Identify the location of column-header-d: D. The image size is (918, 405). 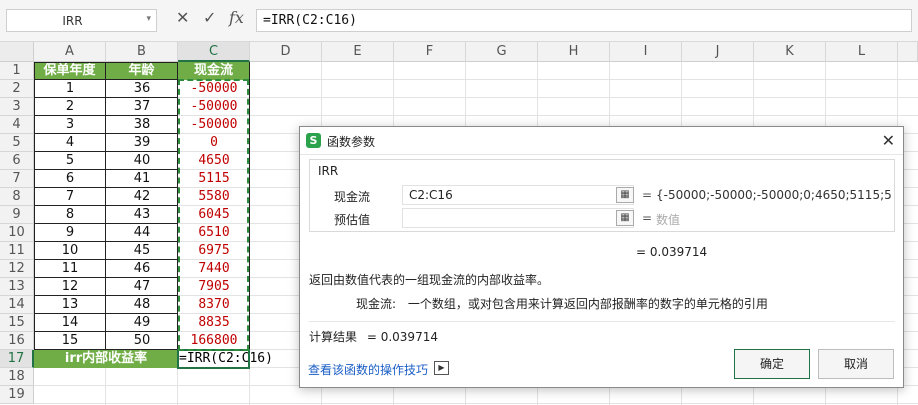
(286, 52).